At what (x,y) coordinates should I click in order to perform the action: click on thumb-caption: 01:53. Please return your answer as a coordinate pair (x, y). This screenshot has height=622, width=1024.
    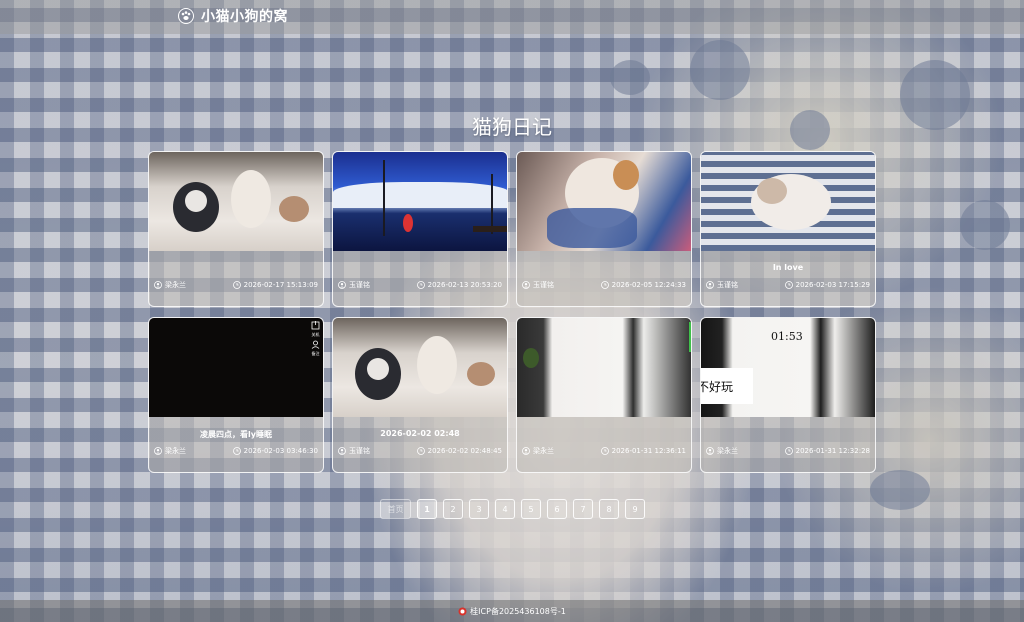
    Looking at the image, I should click on (787, 336).